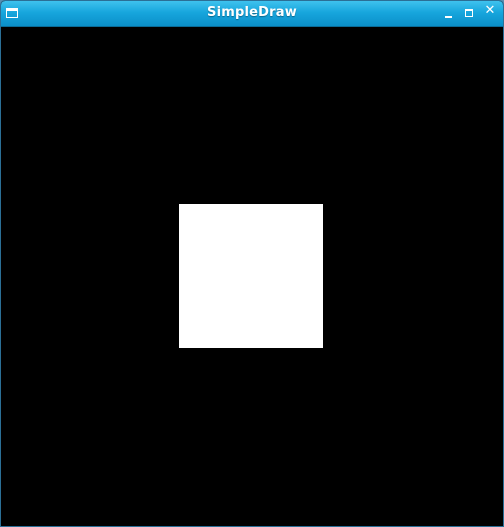 The width and height of the screenshot is (504, 527). I want to click on white-square, so click(251, 276).